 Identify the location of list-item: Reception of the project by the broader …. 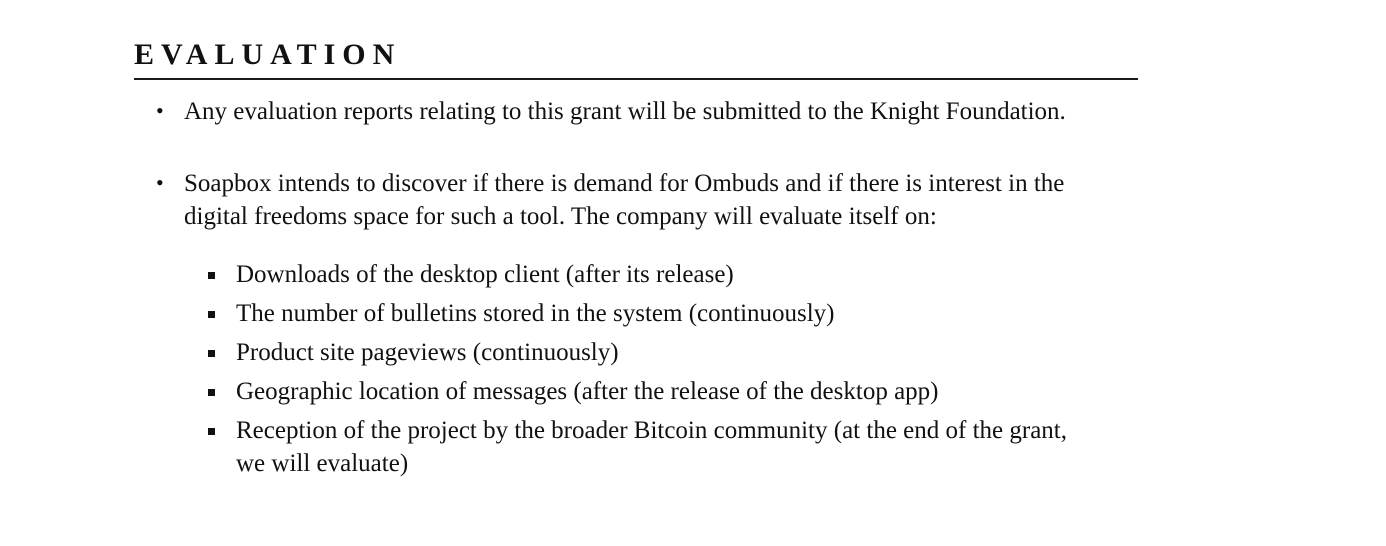
(678, 447).